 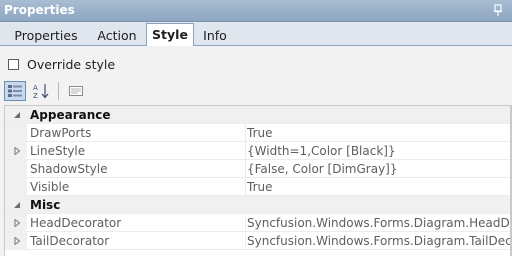 I want to click on property-row: LineStyle {Width=1,Color [Black]}, so click(x=257, y=151).